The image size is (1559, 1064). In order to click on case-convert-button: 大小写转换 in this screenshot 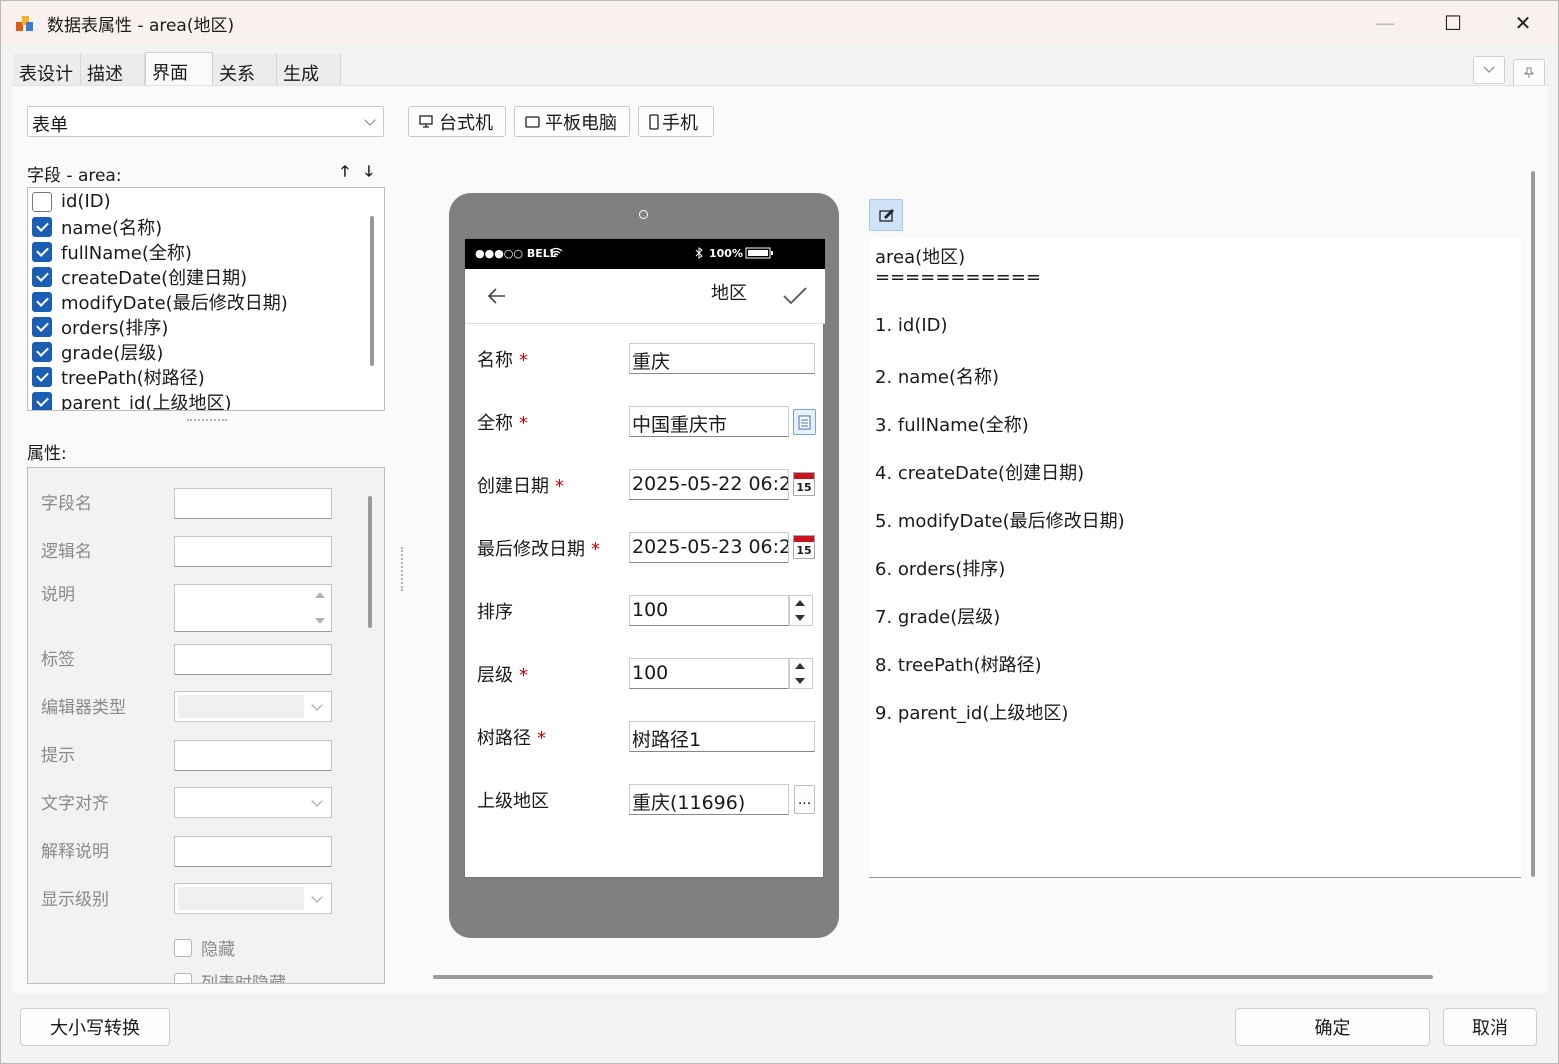, I will do `click(95, 1027)`.